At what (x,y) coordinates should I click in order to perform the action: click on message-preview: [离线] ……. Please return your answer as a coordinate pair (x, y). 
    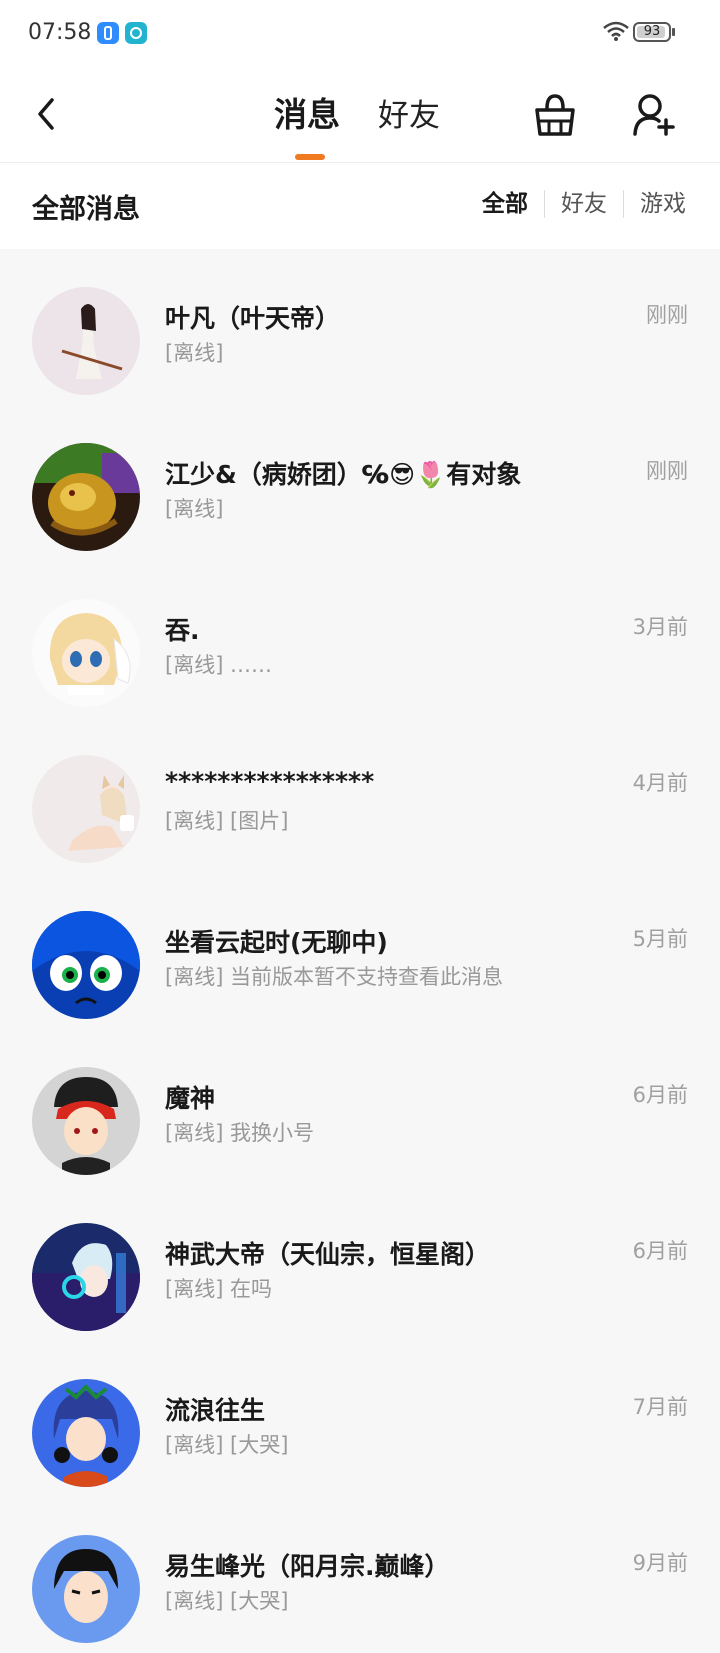
    Looking at the image, I should click on (219, 665).